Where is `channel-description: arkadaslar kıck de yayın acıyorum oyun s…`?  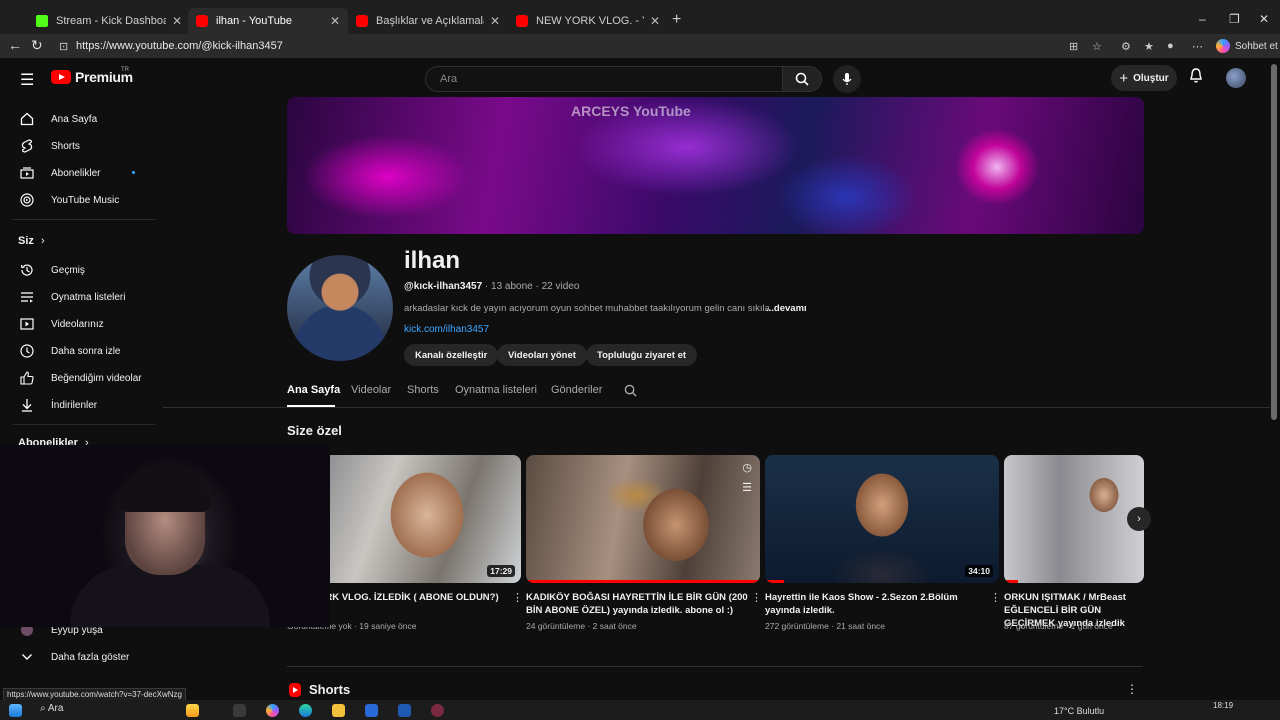 channel-description: arkadaslar kıck de yayın acıyorum oyun s… is located at coordinates (587, 308).